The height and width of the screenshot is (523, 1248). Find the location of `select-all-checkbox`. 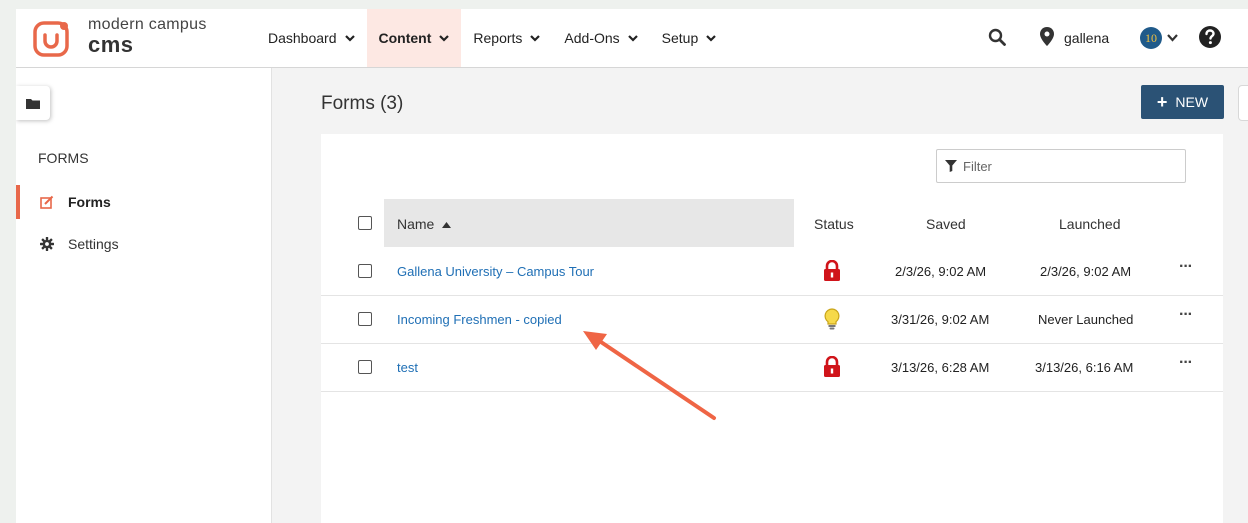

select-all-checkbox is located at coordinates (365, 223).